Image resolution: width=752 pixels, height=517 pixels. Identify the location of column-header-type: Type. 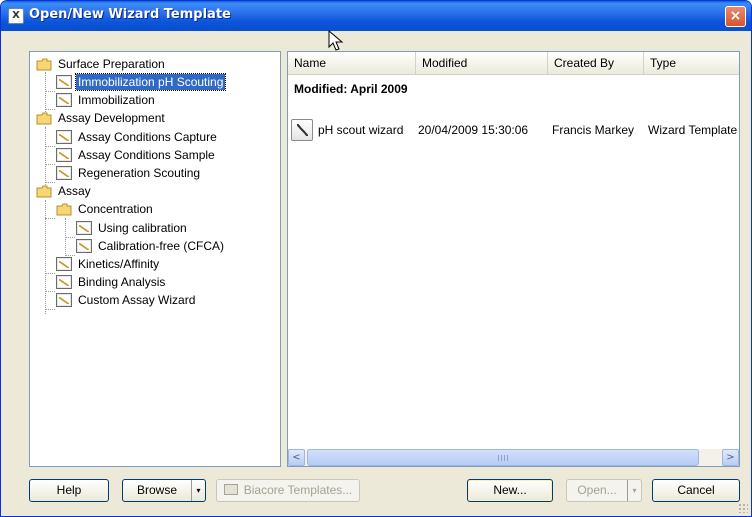
(691, 63).